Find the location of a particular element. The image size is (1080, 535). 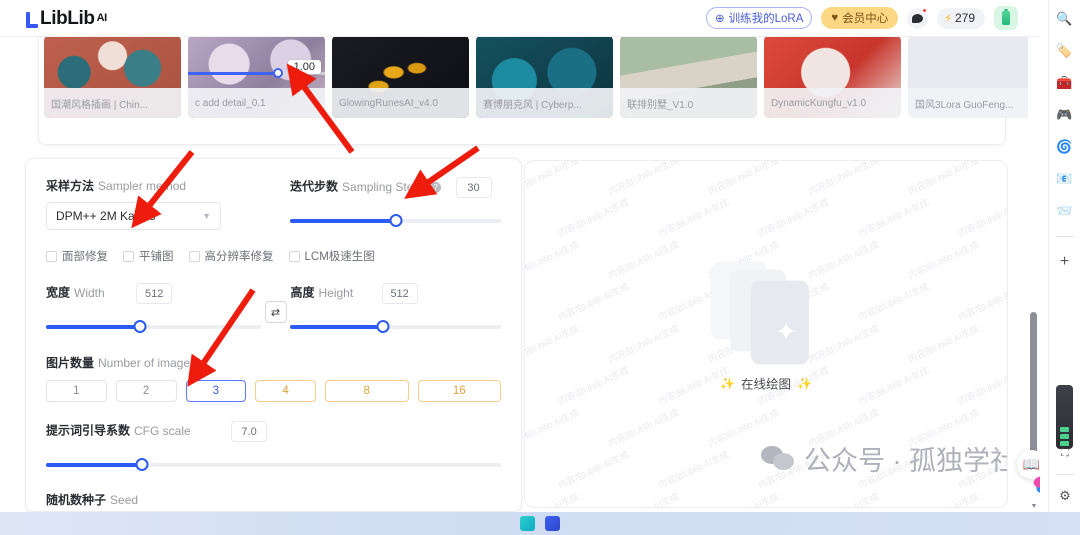

plus-icon: + is located at coordinates (1065, 262).